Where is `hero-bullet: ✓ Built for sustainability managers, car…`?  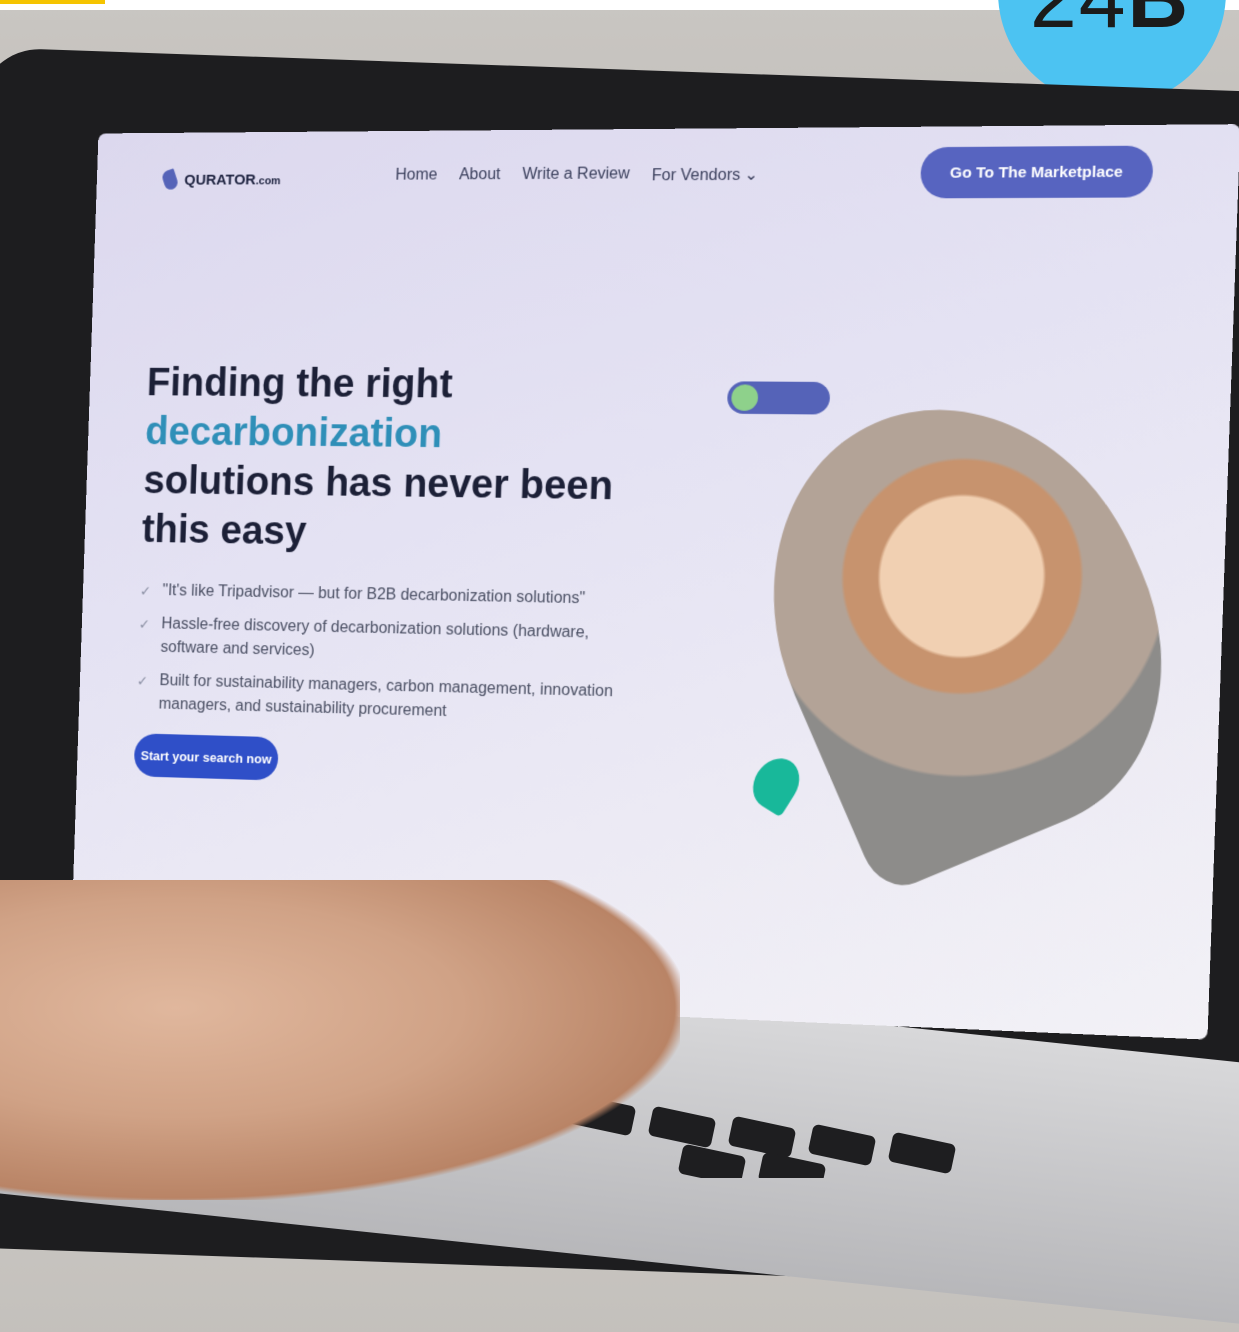
hero-bullet: ✓ Built for sustainability managers, car… is located at coordinates (391, 699).